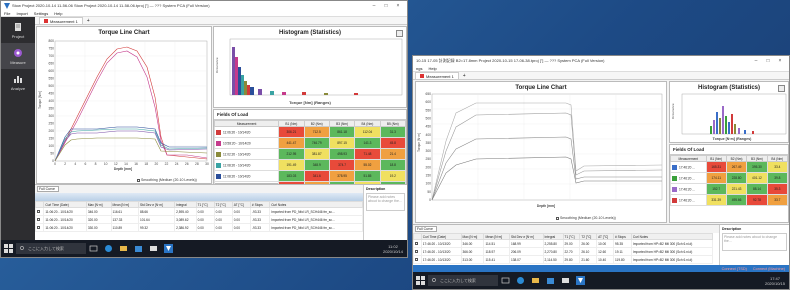 The width and height of the screenshot is (790, 290). I want to click on fol-value-cell: 191.49, so click(291, 165).